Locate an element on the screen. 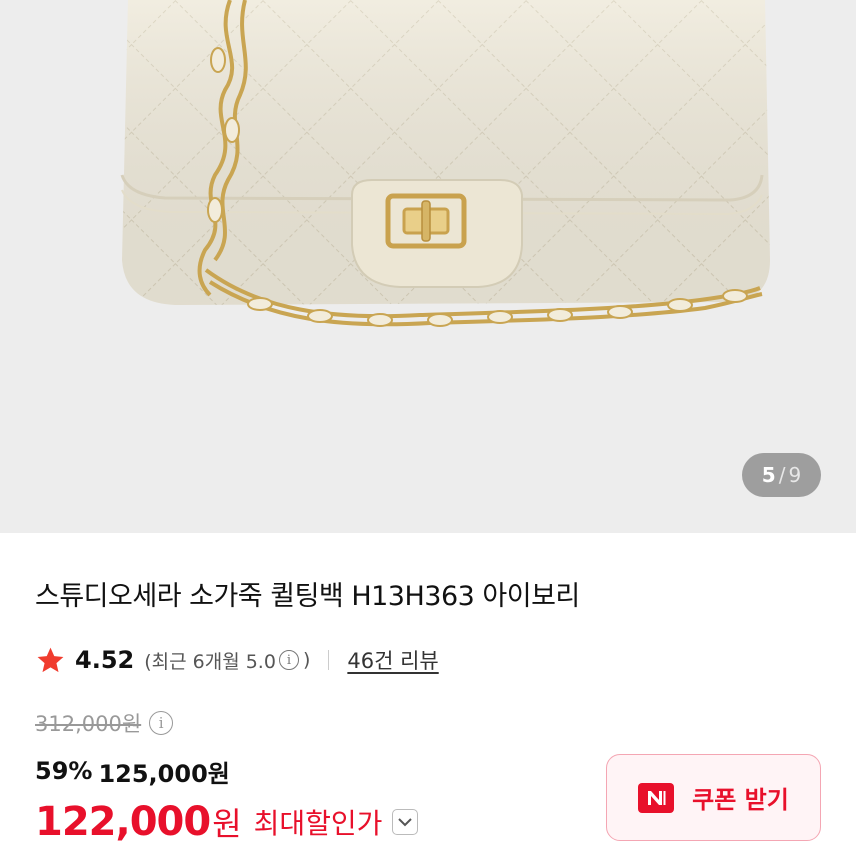 The height and width of the screenshot is (856, 856). total-image-count: 9 is located at coordinates (795, 475).